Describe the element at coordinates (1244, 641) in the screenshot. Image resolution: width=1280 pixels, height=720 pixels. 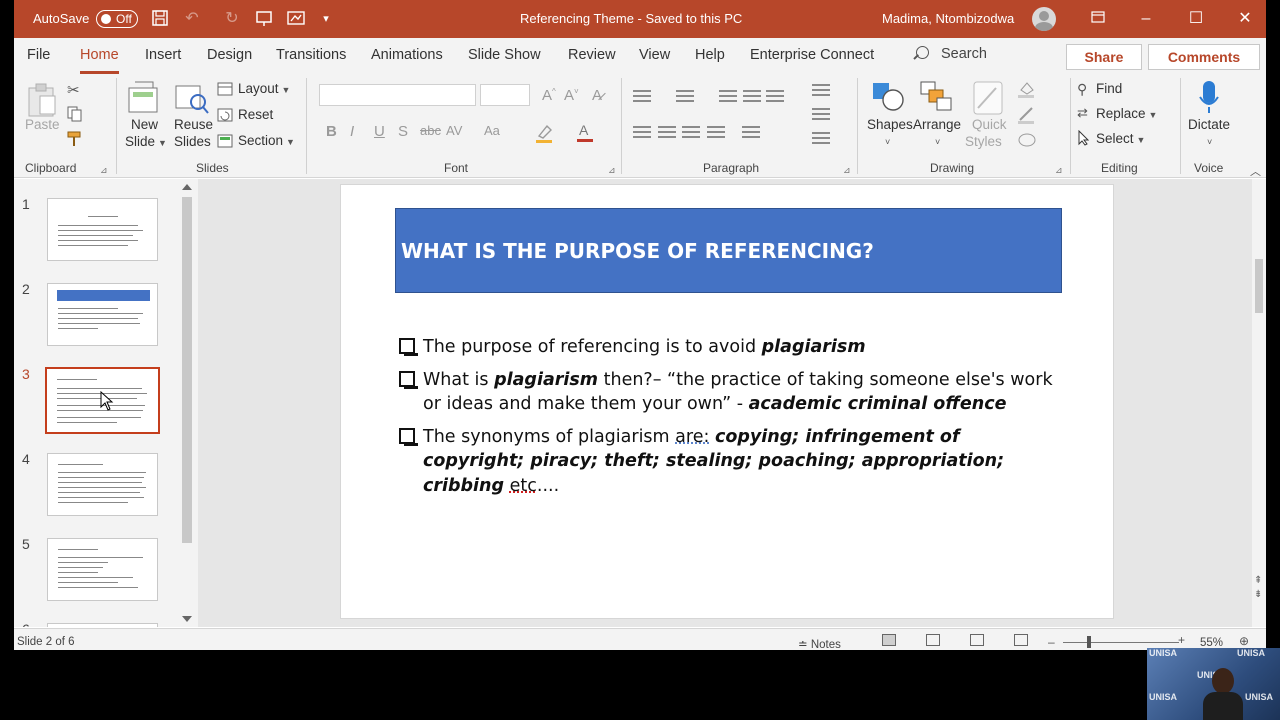
I see `fit-slide-icon: ⊕` at that location.